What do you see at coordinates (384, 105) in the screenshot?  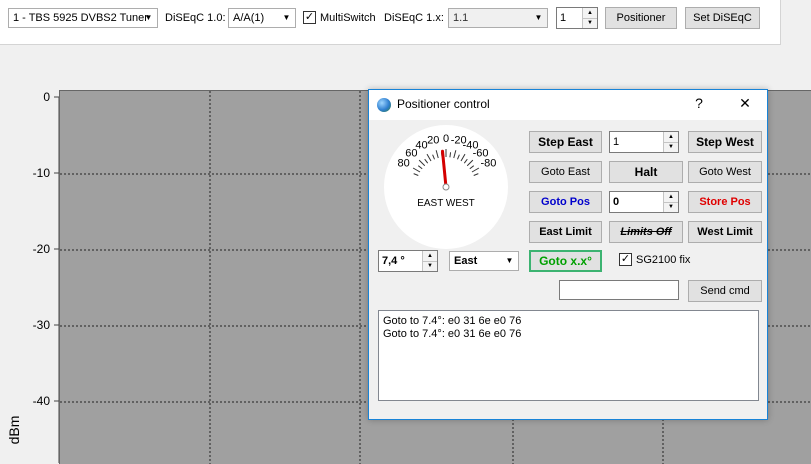 I see `globe-icon` at bounding box center [384, 105].